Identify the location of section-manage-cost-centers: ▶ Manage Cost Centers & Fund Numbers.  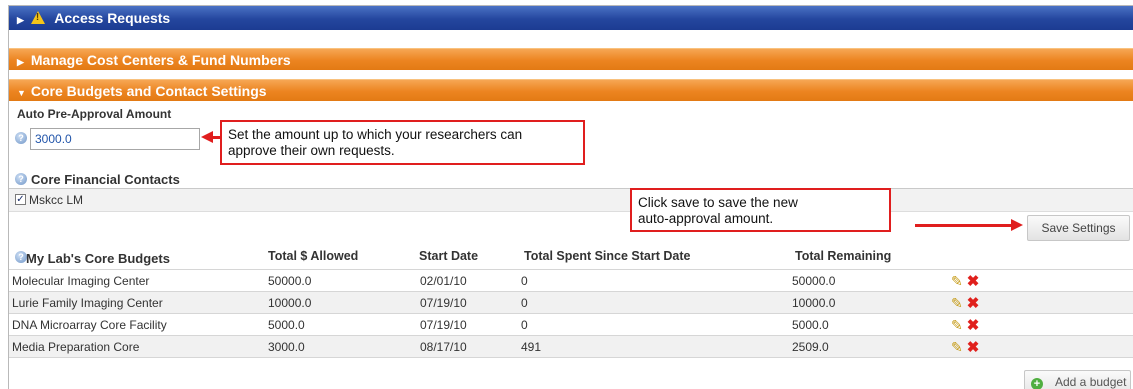
(571, 59).